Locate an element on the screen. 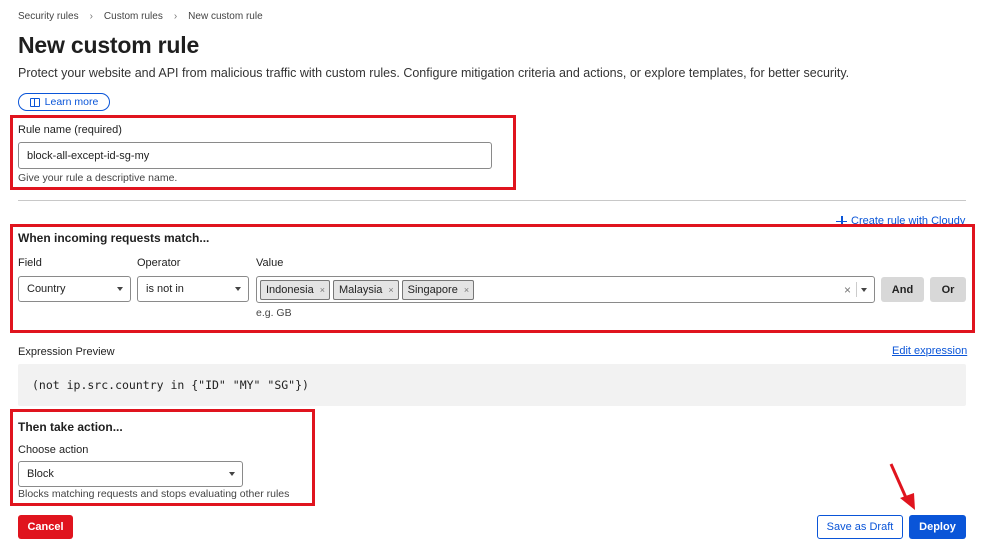 The height and width of the screenshot is (542, 987). and-button: And is located at coordinates (902, 289).